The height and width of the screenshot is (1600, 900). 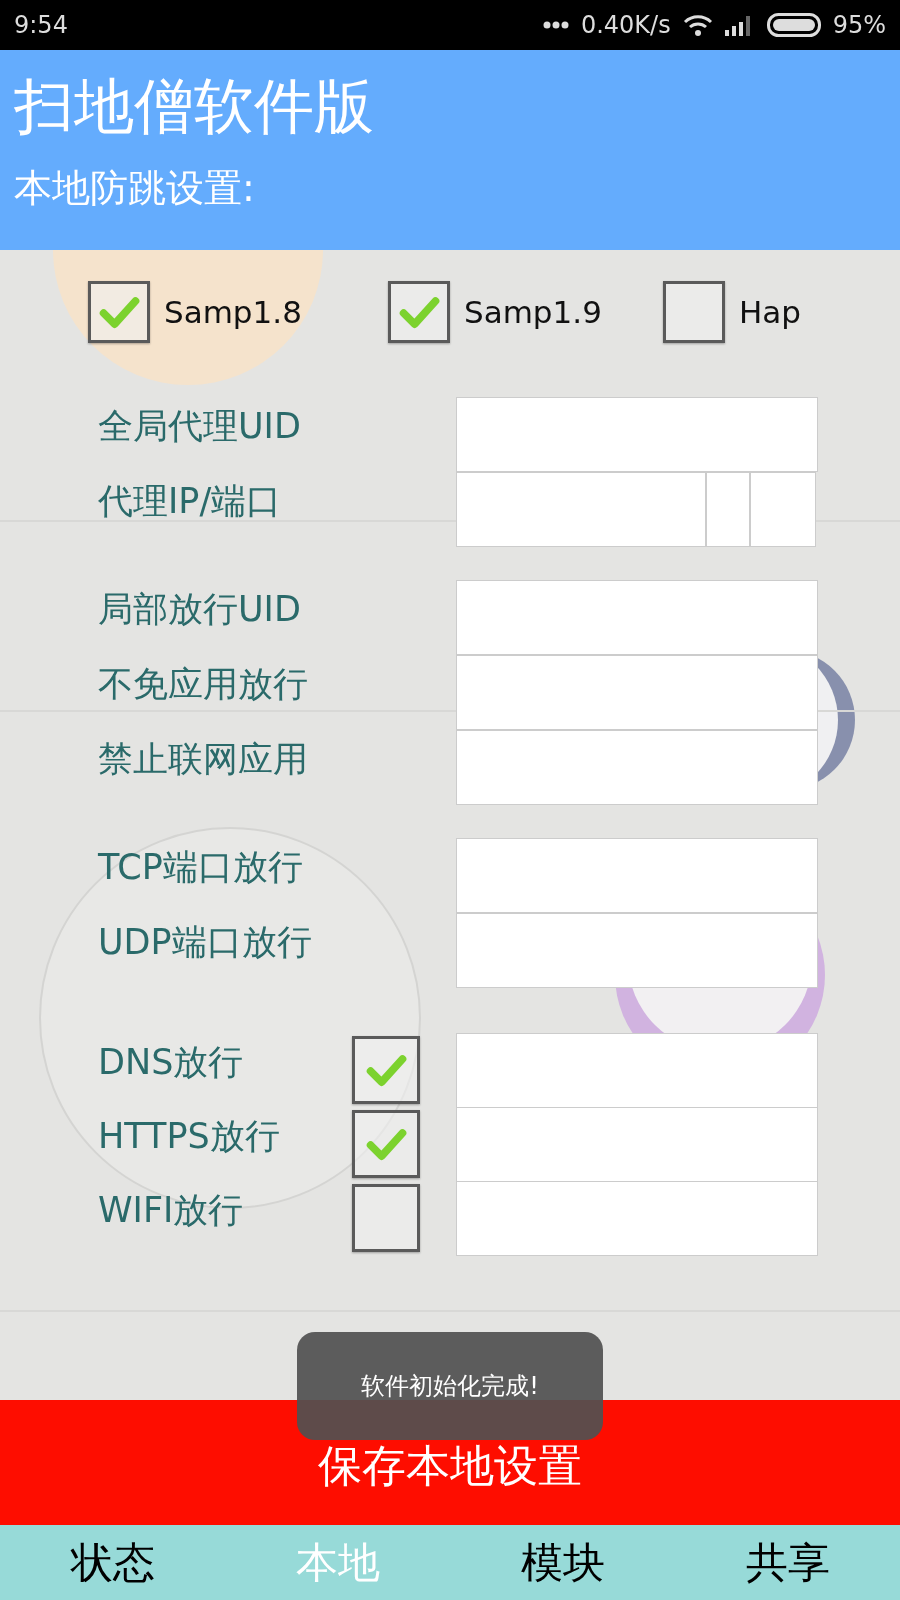 I want to click on more-icon, so click(x=555, y=25).